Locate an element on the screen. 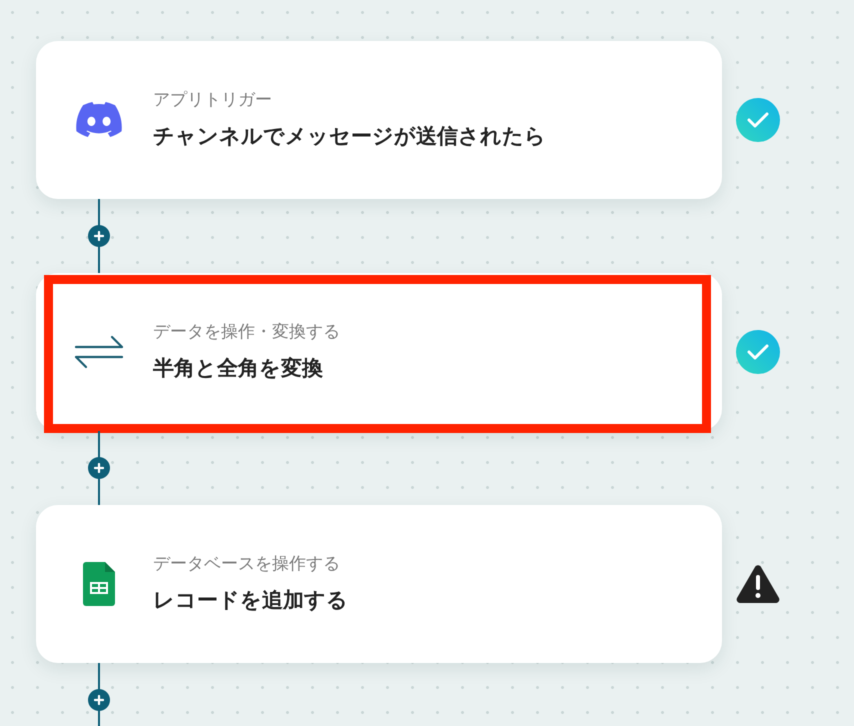  spreadsheet-icon is located at coordinates (99, 584).